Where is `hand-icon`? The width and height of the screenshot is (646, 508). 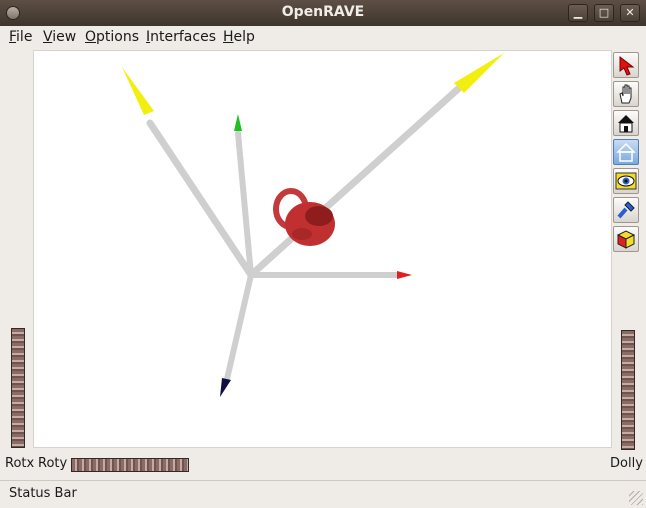
hand-icon is located at coordinates (625, 94).